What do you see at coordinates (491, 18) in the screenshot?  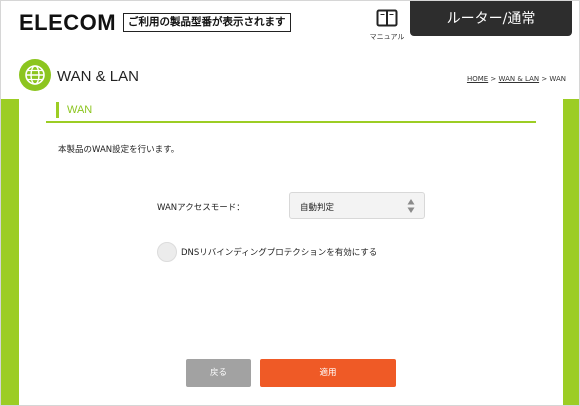 I see `router-mode-button: ルーター/通常` at bounding box center [491, 18].